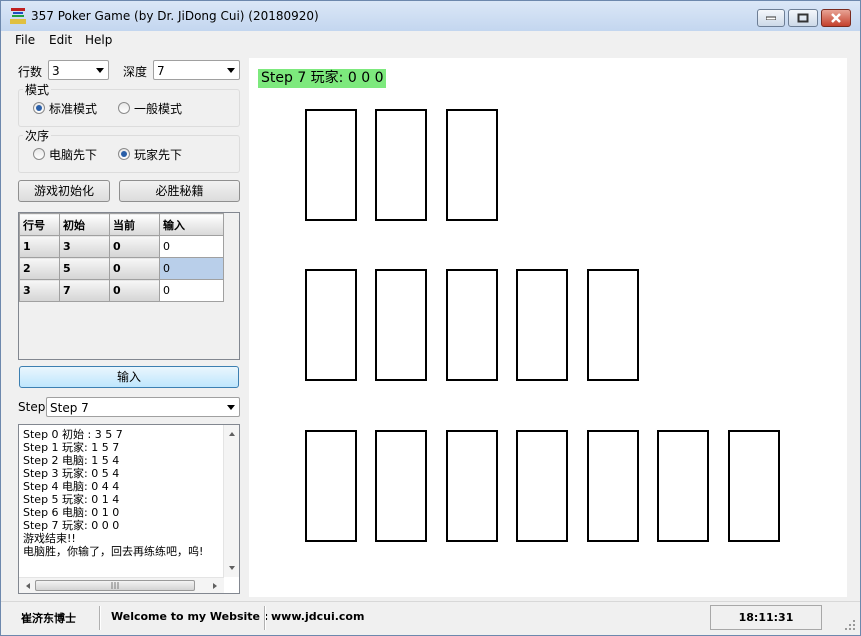  What do you see at coordinates (32, 407) in the screenshot?
I see `step-label: Step` at bounding box center [32, 407].